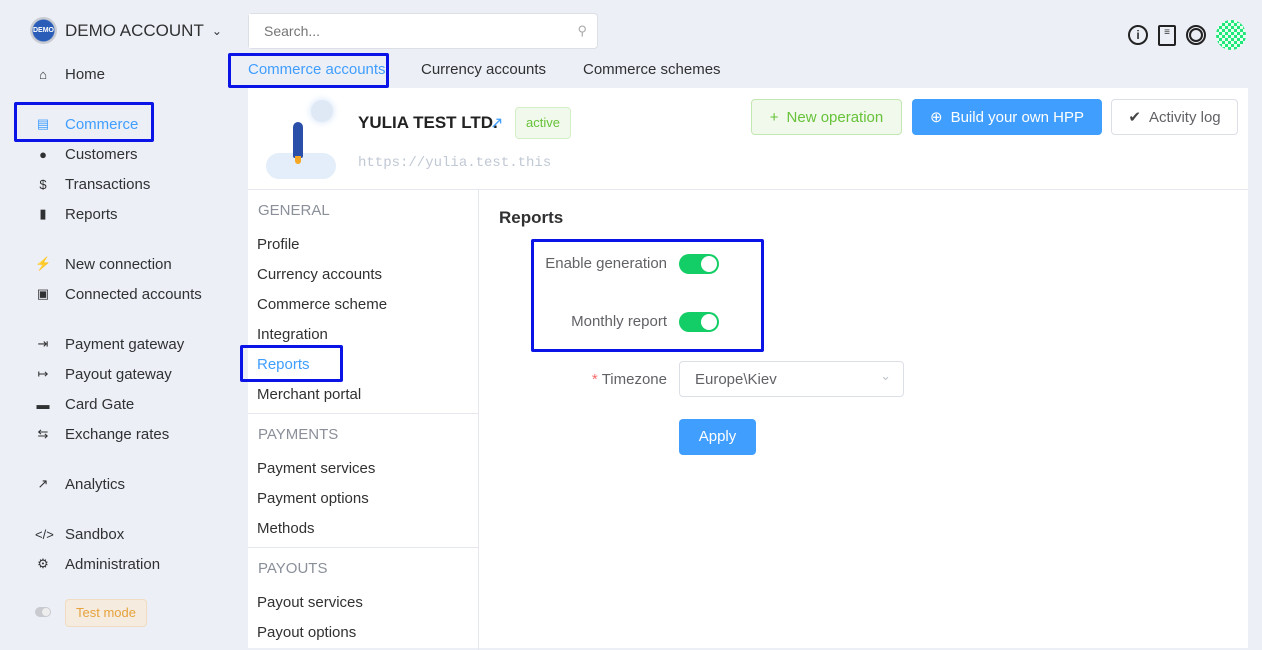 This screenshot has width=1262, height=650. What do you see at coordinates (309, 394) in the screenshot?
I see `submenu-merchant-portal: Merchant portal` at bounding box center [309, 394].